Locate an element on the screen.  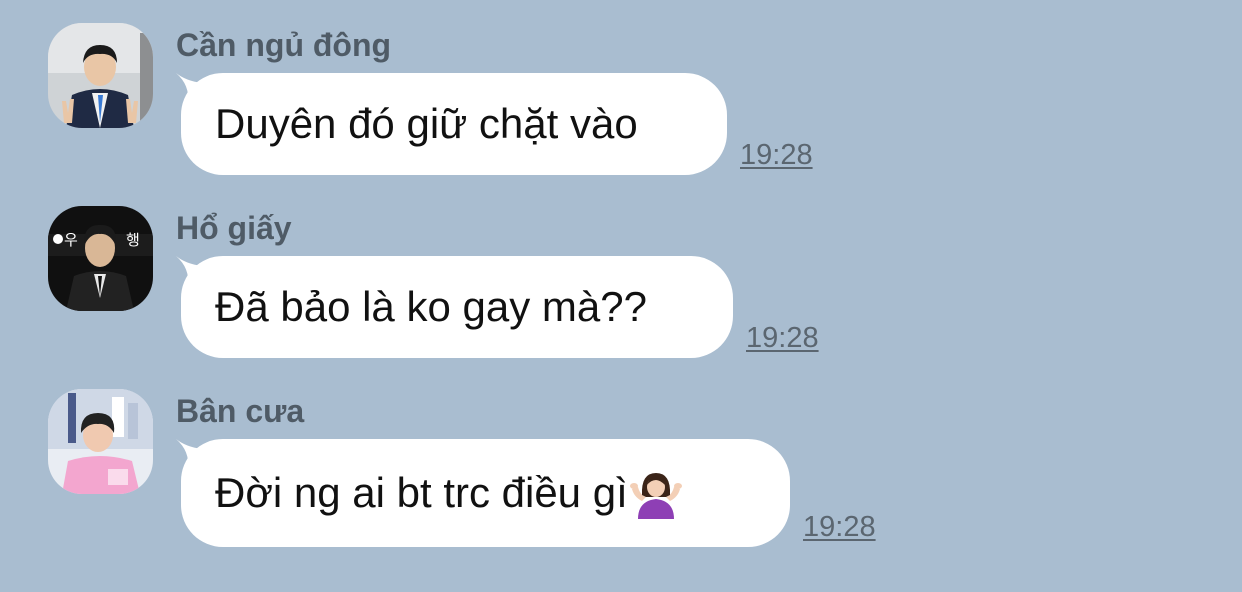
message-text: Duyên đó giữ chặt vào is located at coordinates (426, 123).